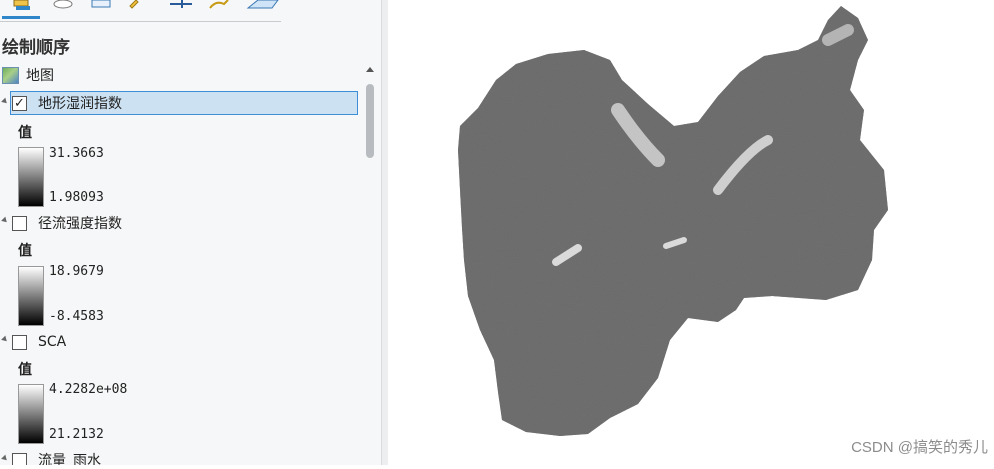  Describe the element at coordinates (52, 342) in the screenshot. I see `layer-name: SCA` at that location.